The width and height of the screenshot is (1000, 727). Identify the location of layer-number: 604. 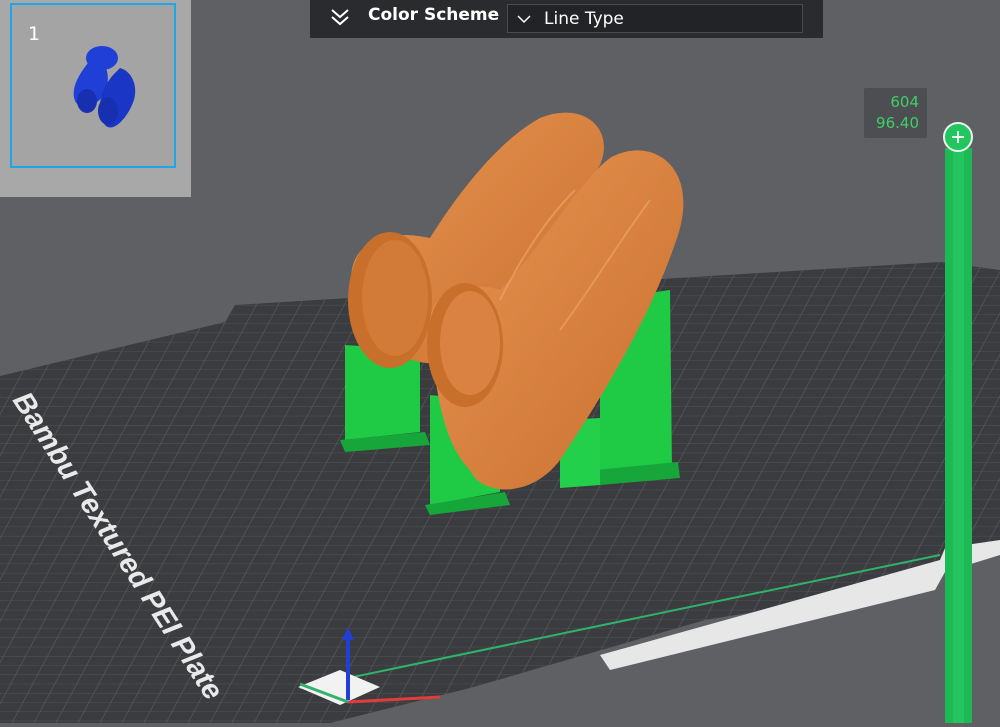
(904, 102).